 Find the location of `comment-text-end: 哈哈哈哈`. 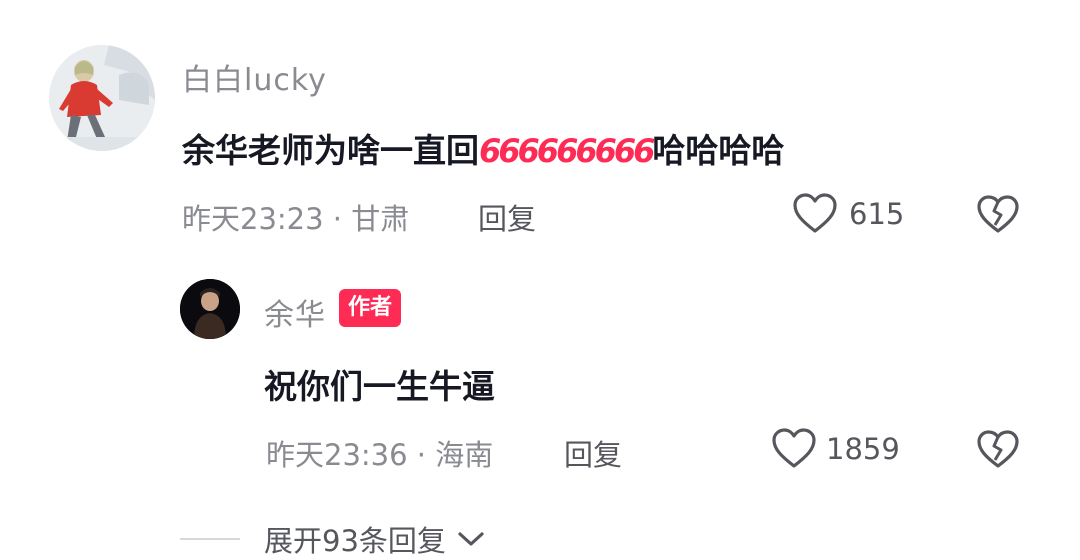

comment-text-end: 哈哈哈哈 is located at coordinates (718, 150).